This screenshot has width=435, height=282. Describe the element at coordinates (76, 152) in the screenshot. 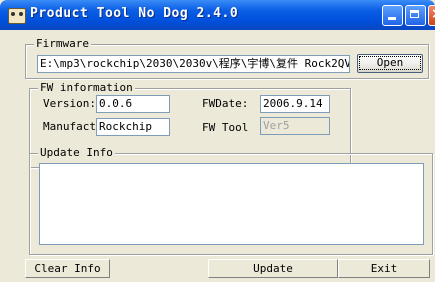

I see `update-info-group-title: Update Info` at that location.